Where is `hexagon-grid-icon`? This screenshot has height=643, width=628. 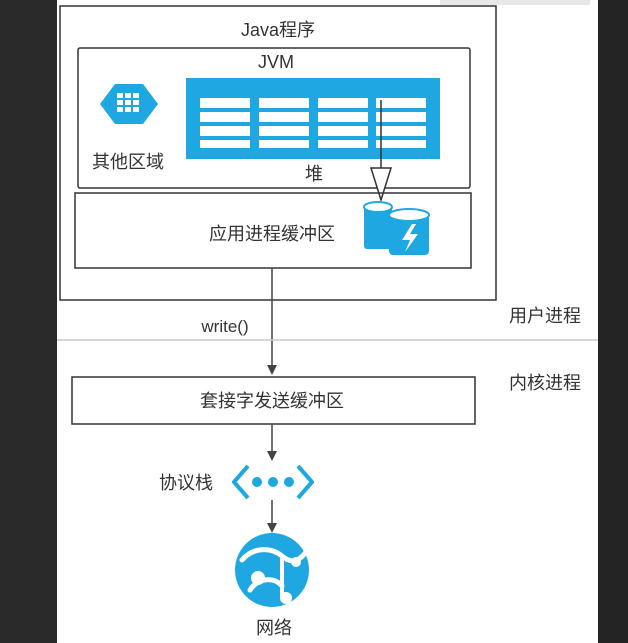 hexagon-grid-icon is located at coordinates (129, 104).